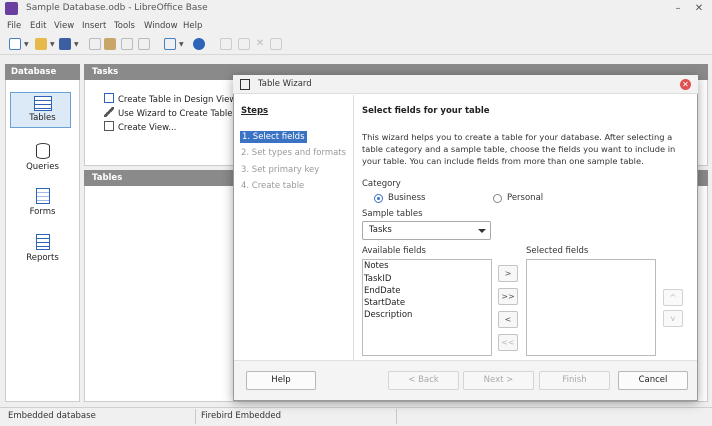 This screenshot has height=426, width=712. Describe the element at coordinates (42, 212) in the screenshot. I see `db-item-forms-label: Forms` at that location.